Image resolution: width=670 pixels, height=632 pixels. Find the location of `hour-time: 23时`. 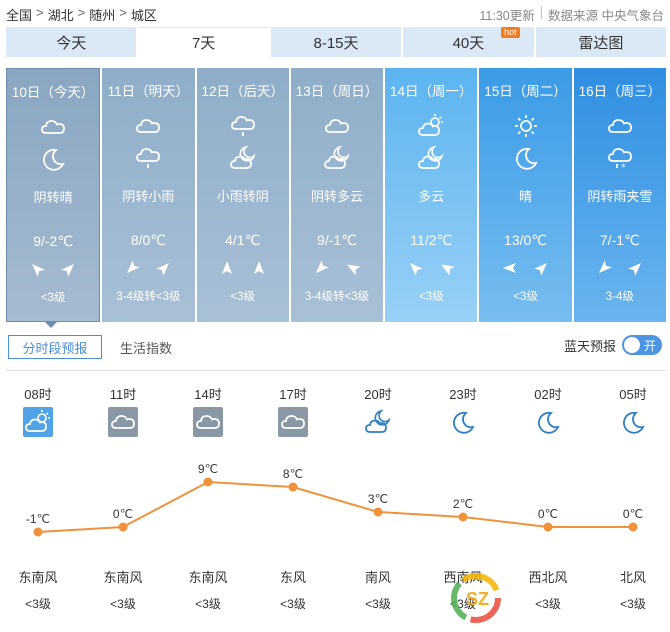

hour-time: 23时 is located at coordinates (463, 394).